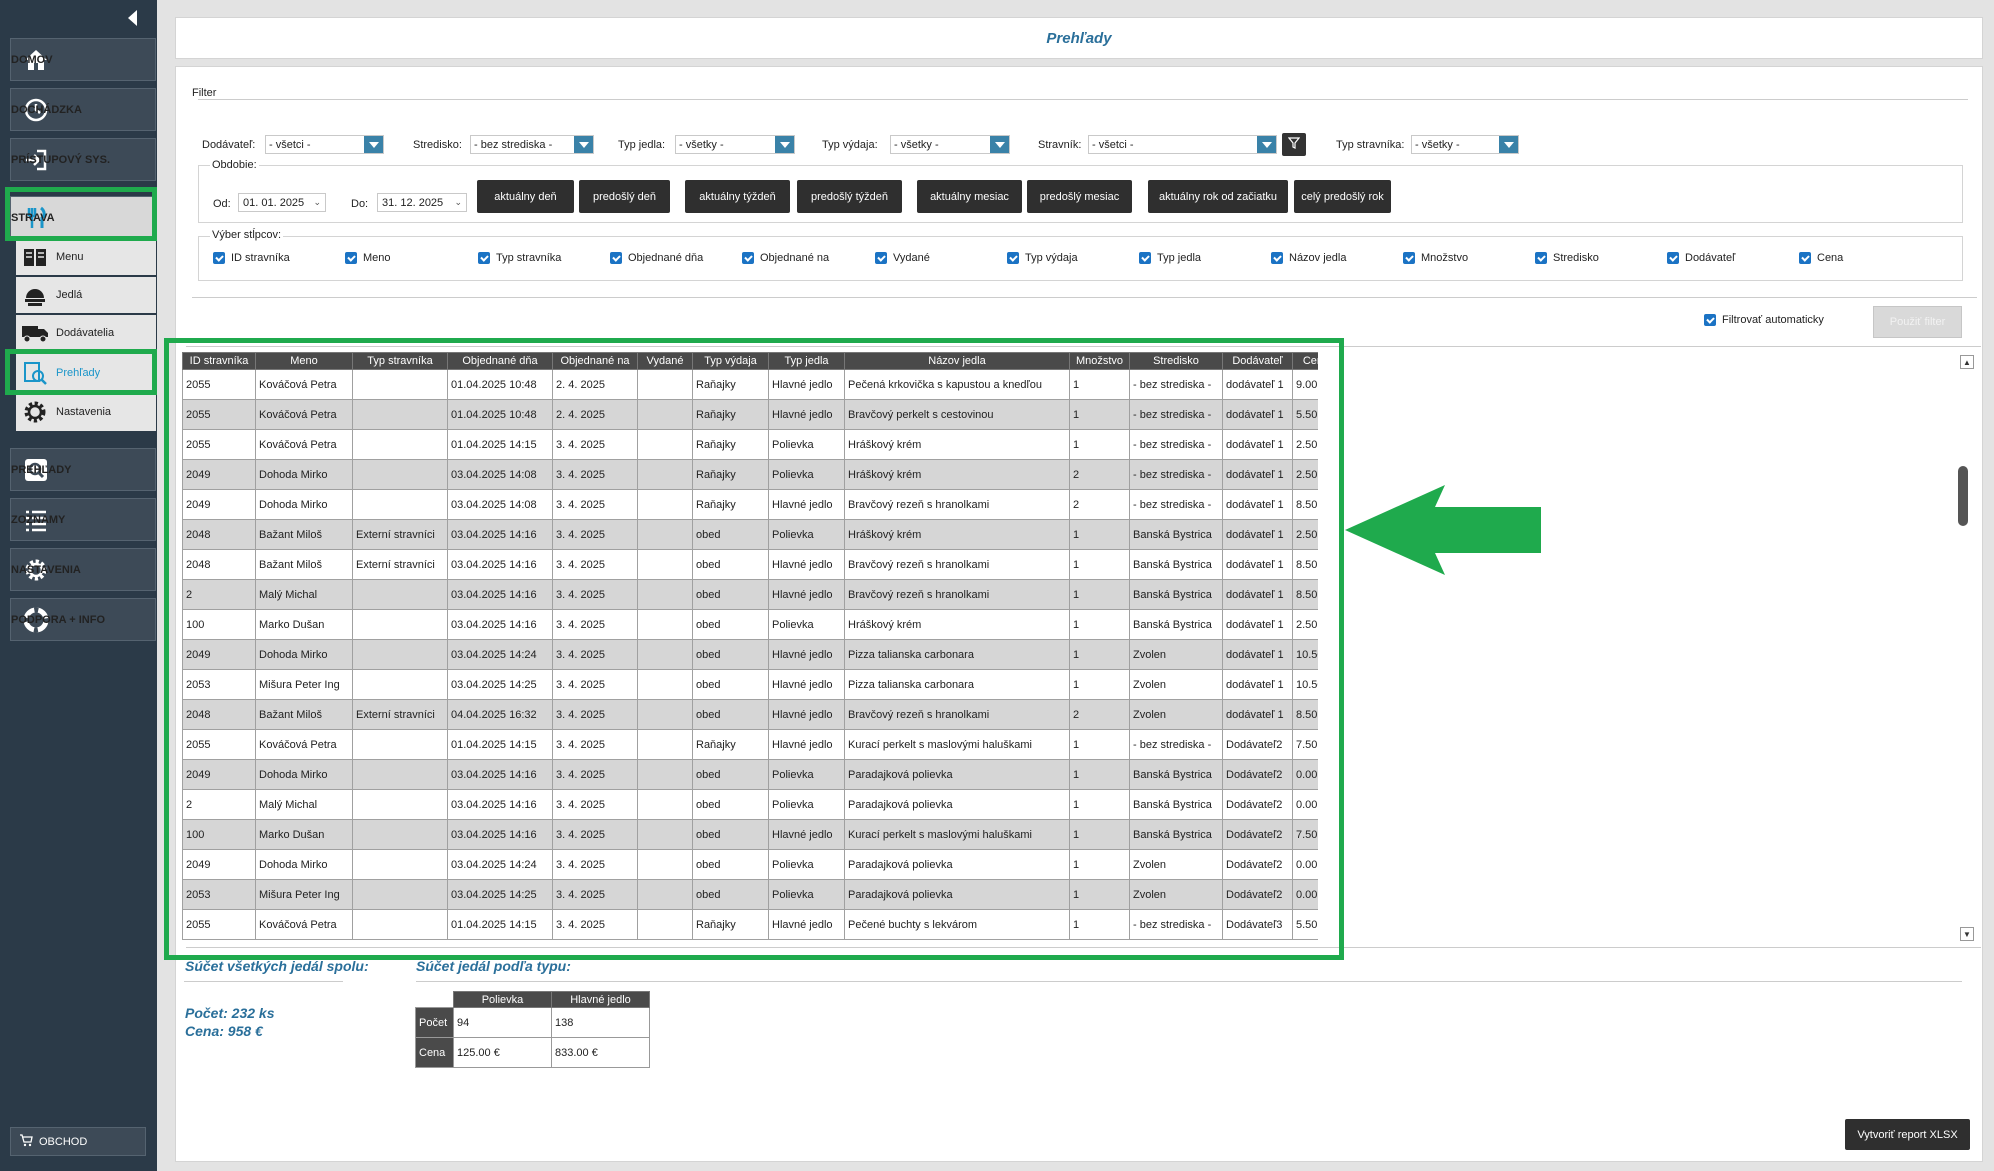 This screenshot has width=1994, height=1171. What do you see at coordinates (902, 258) in the screenshot?
I see `column-checkbox: Vydané` at bounding box center [902, 258].